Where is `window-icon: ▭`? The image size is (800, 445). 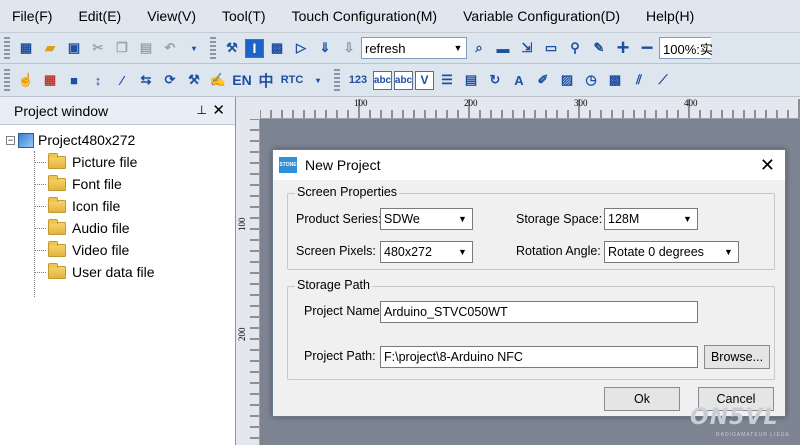
window-icon: ▭ is located at coordinates (551, 48).